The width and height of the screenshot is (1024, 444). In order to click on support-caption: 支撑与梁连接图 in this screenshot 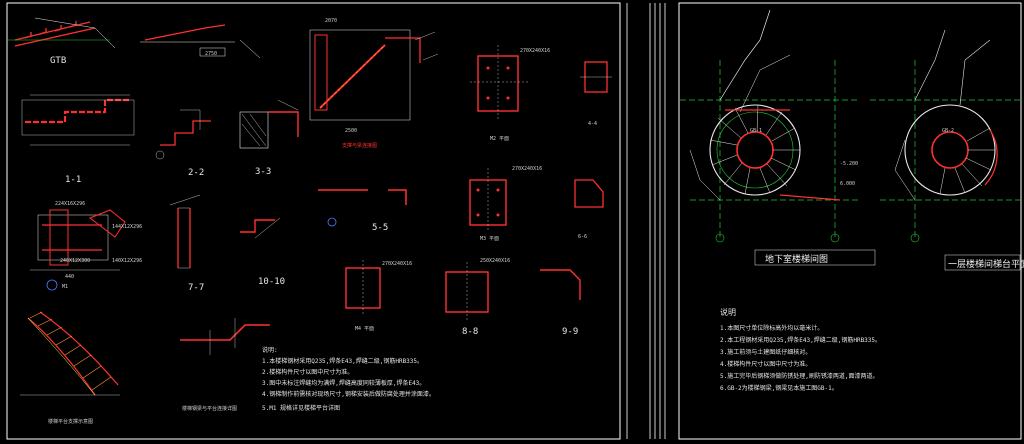, I will do `click(359, 145)`.